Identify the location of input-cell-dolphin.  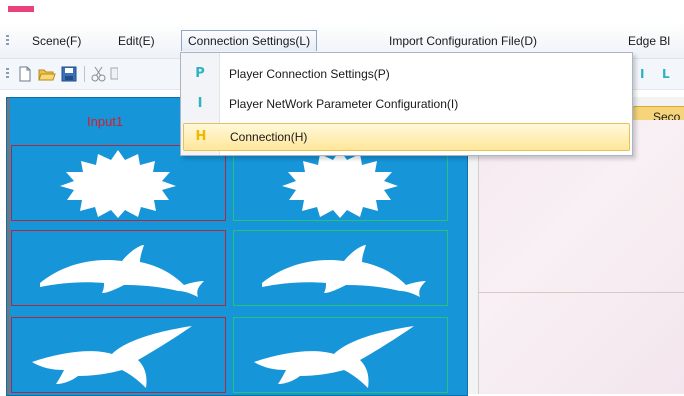
(118, 268).